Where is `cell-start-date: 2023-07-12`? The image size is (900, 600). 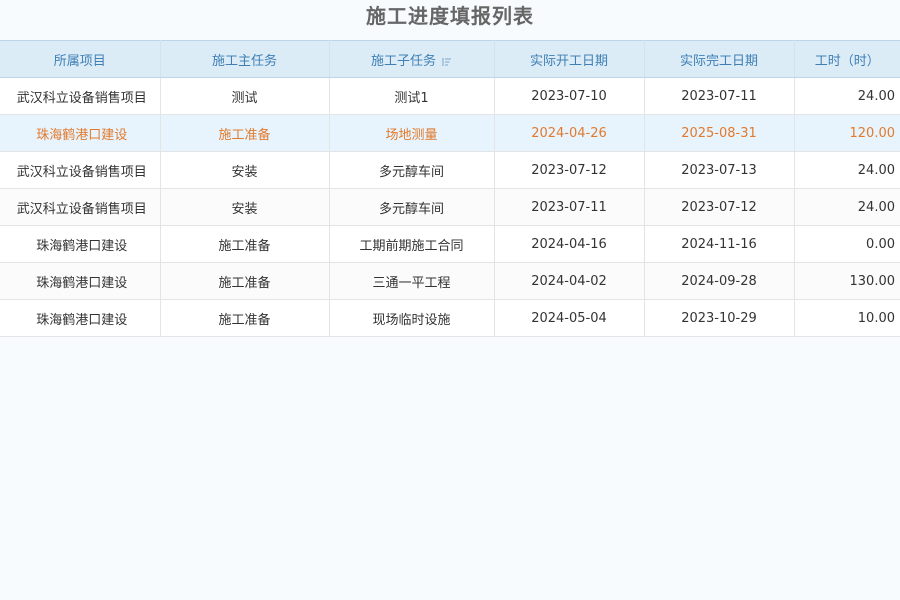 cell-start-date: 2023-07-12 is located at coordinates (569, 170).